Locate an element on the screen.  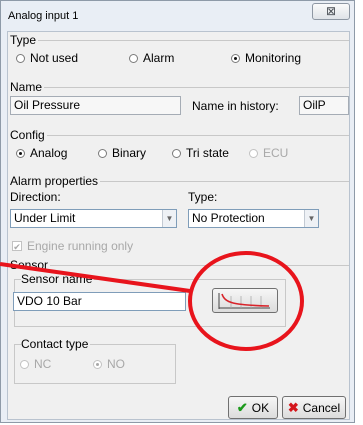
close-button: ⊠ is located at coordinates (331, 11).